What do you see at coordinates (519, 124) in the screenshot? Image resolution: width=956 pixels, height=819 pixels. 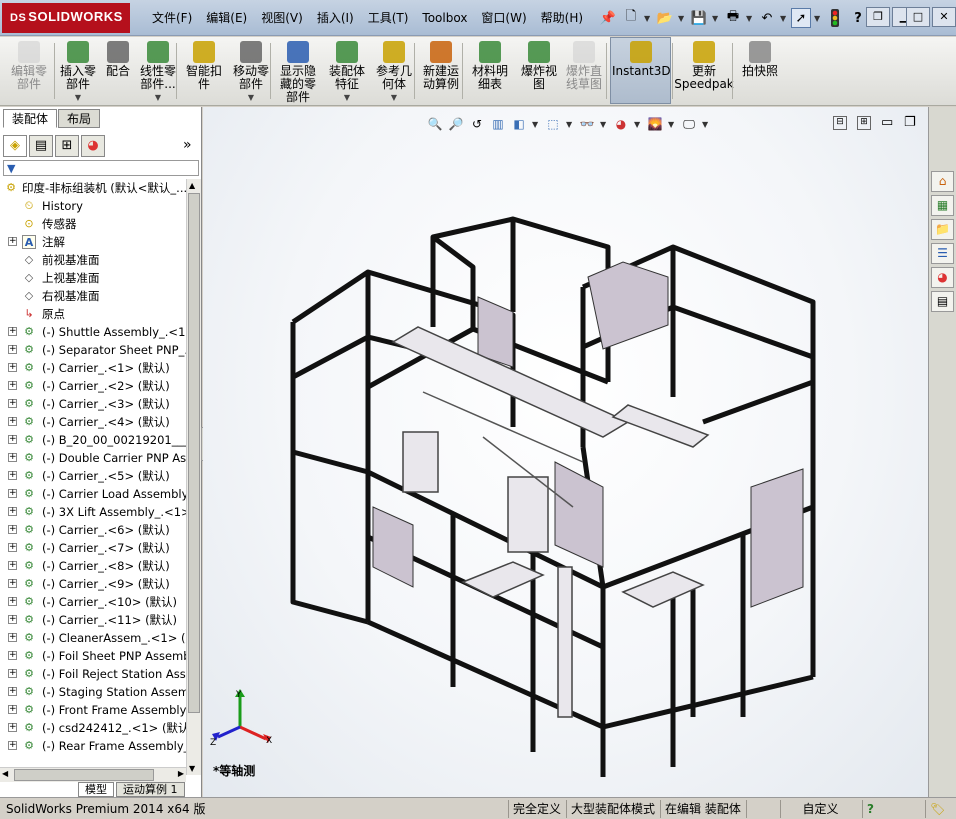 I see `view-orientation-icon: ◧` at bounding box center [519, 124].